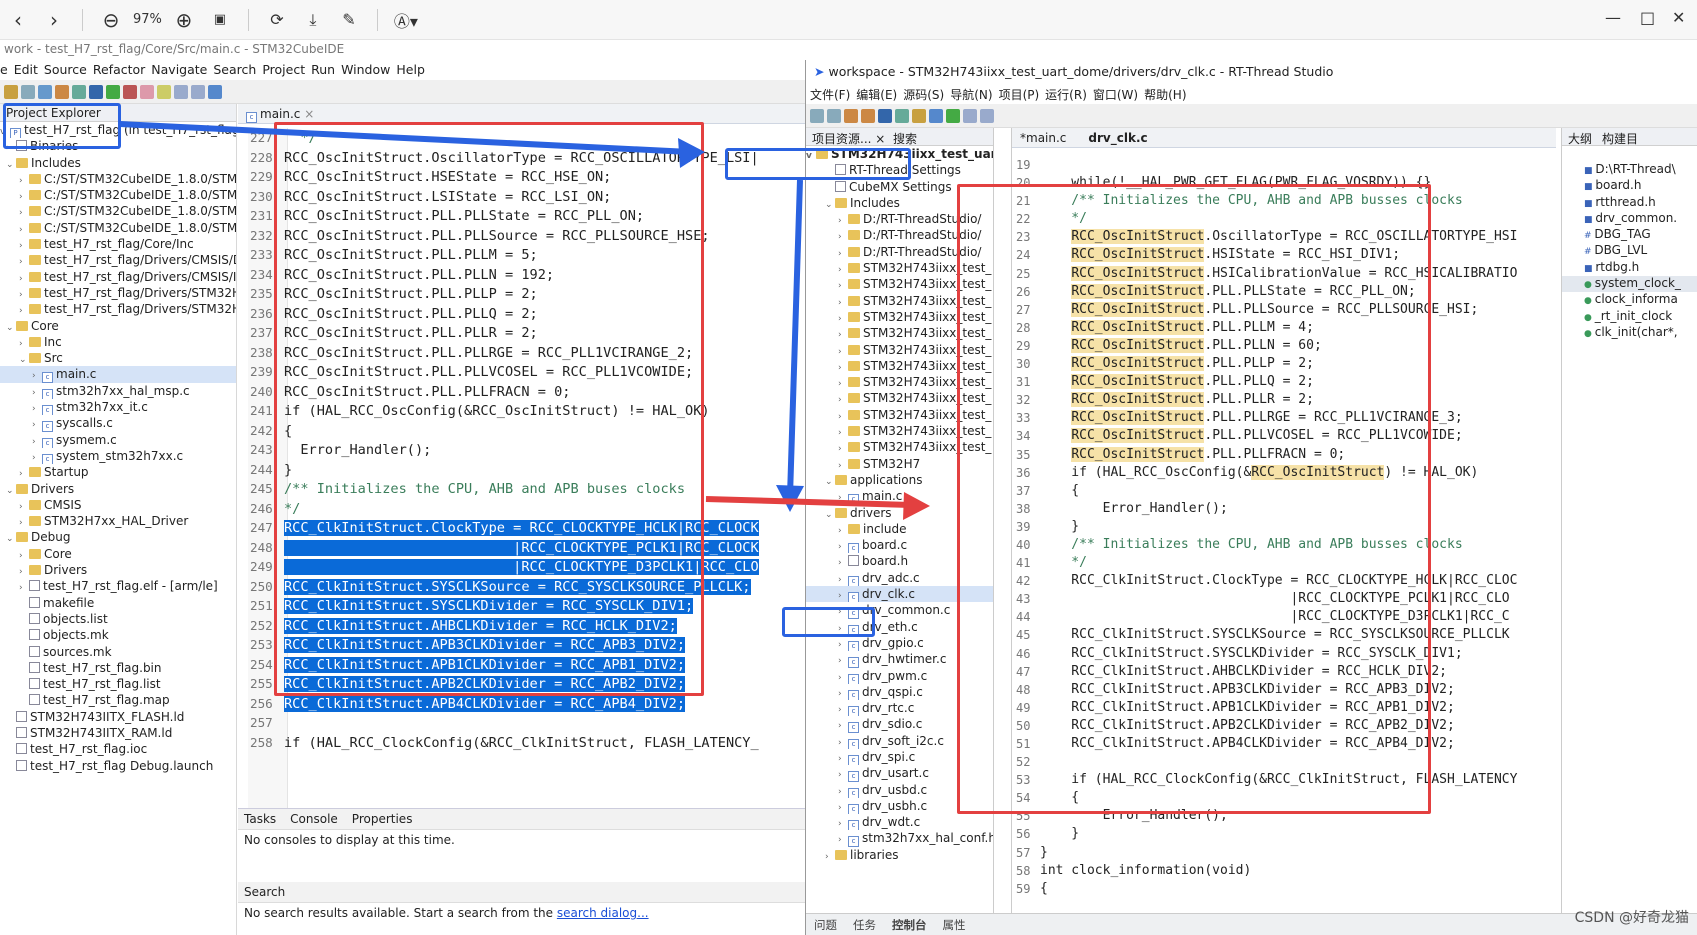  What do you see at coordinates (382, 819) in the screenshot?
I see `bottom-tab: Properties` at bounding box center [382, 819].